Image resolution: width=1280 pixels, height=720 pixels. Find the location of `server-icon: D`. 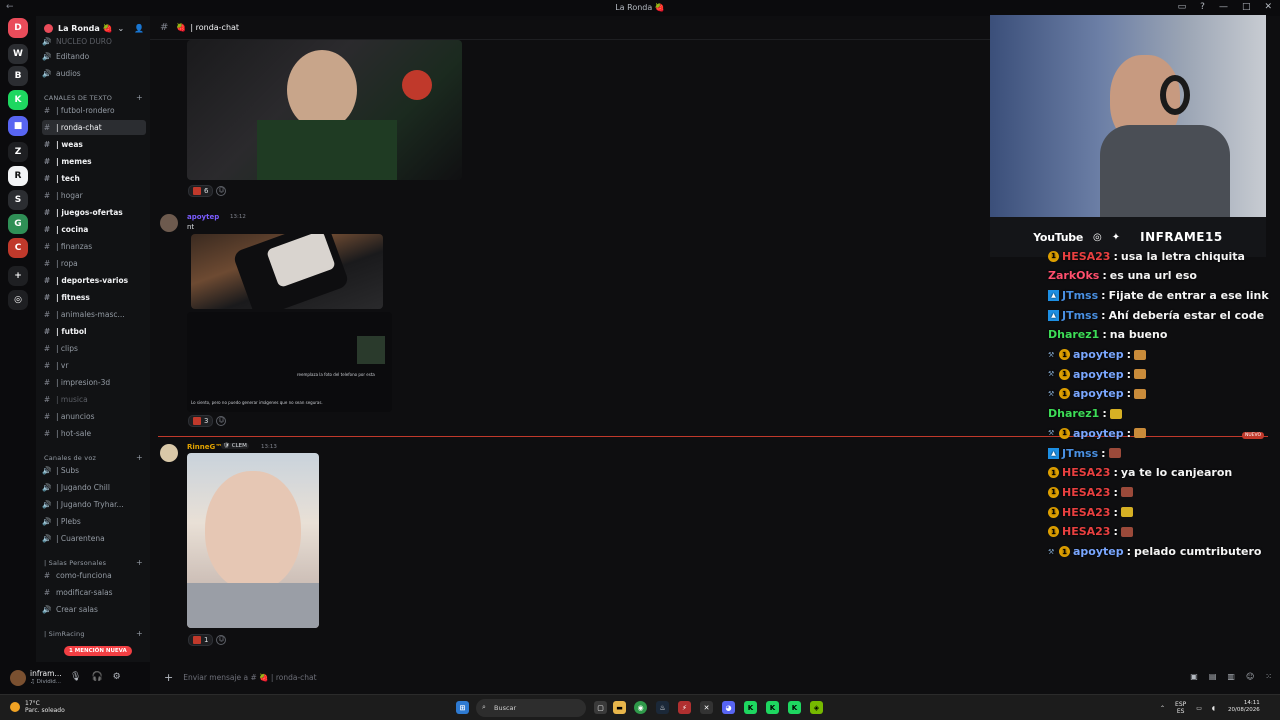

server-icon: D is located at coordinates (18, 28).